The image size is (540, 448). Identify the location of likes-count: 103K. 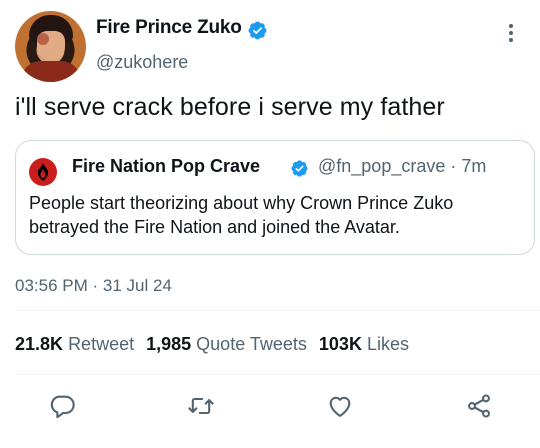
(340, 344).